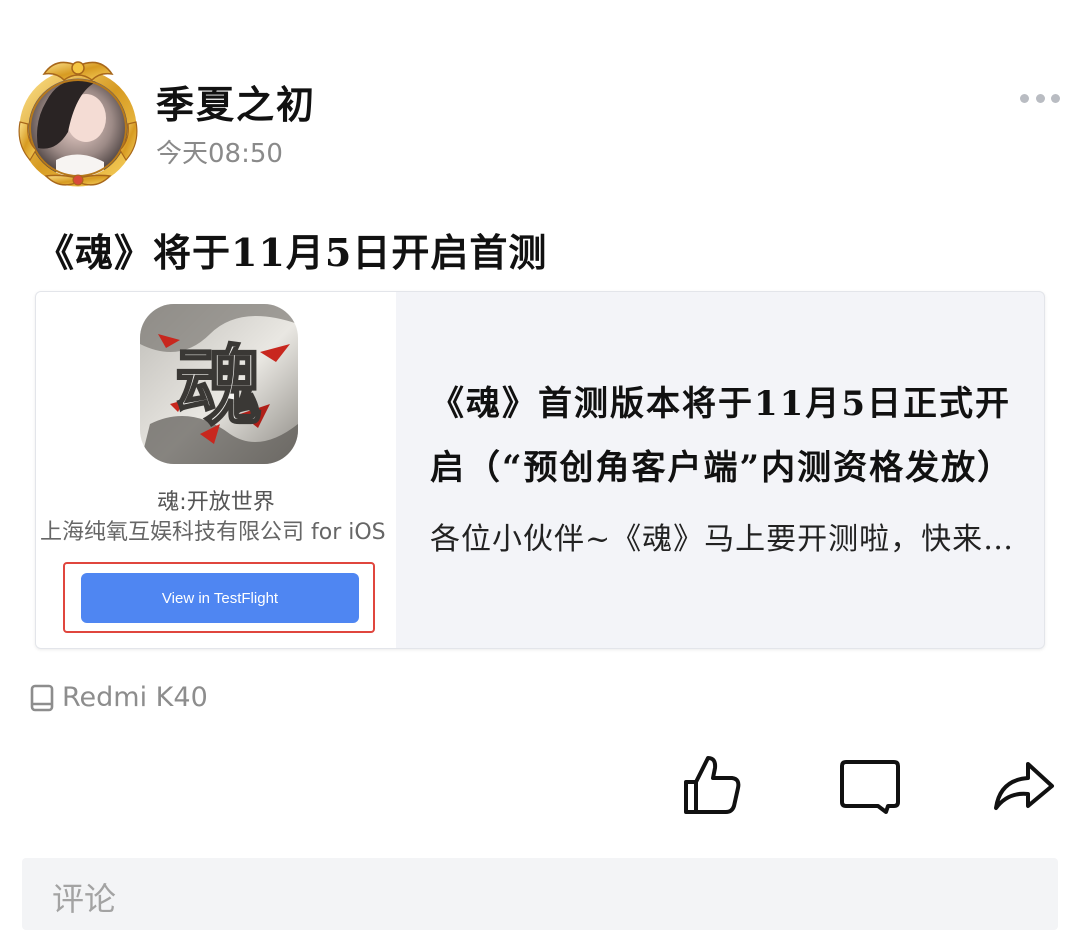 Image resolution: width=1080 pixels, height=930 pixels. I want to click on thumbs-up-icon, so click(712, 785).